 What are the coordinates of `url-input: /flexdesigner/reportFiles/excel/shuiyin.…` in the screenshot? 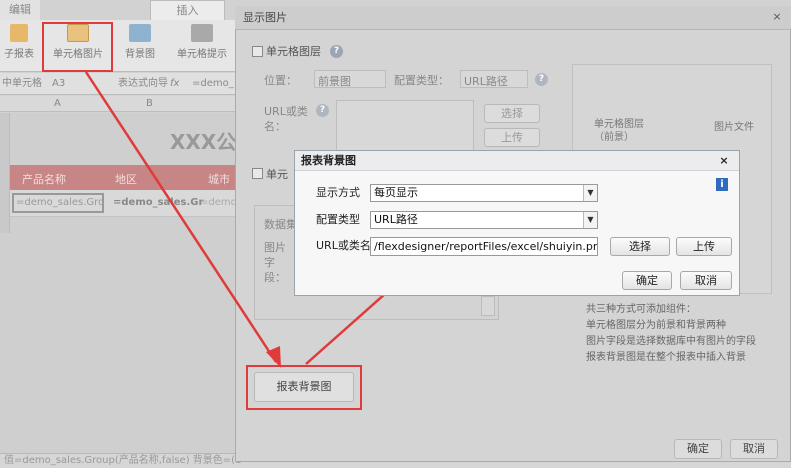 It's located at (484, 246).